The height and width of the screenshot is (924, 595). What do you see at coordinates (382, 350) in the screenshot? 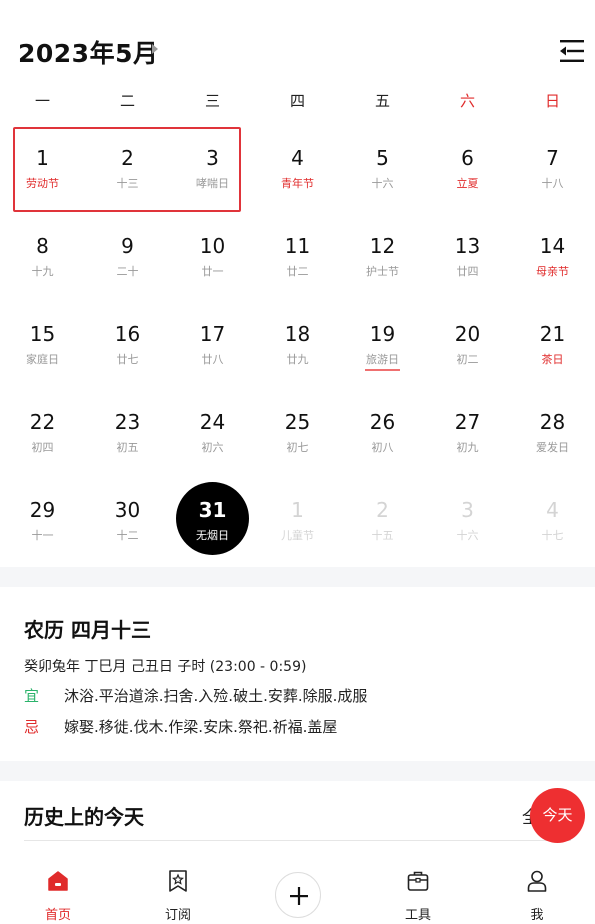
I see `day-cell: 19 旅游日` at bounding box center [382, 350].